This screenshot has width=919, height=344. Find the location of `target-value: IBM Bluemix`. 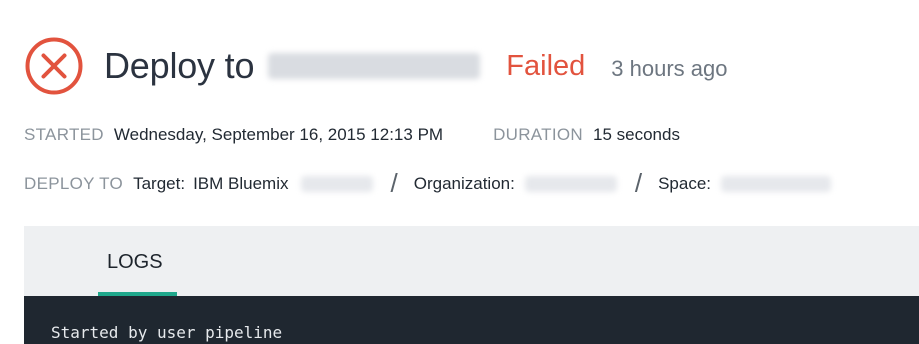

target-value: IBM Bluemix is located at coordinates (241, 183).